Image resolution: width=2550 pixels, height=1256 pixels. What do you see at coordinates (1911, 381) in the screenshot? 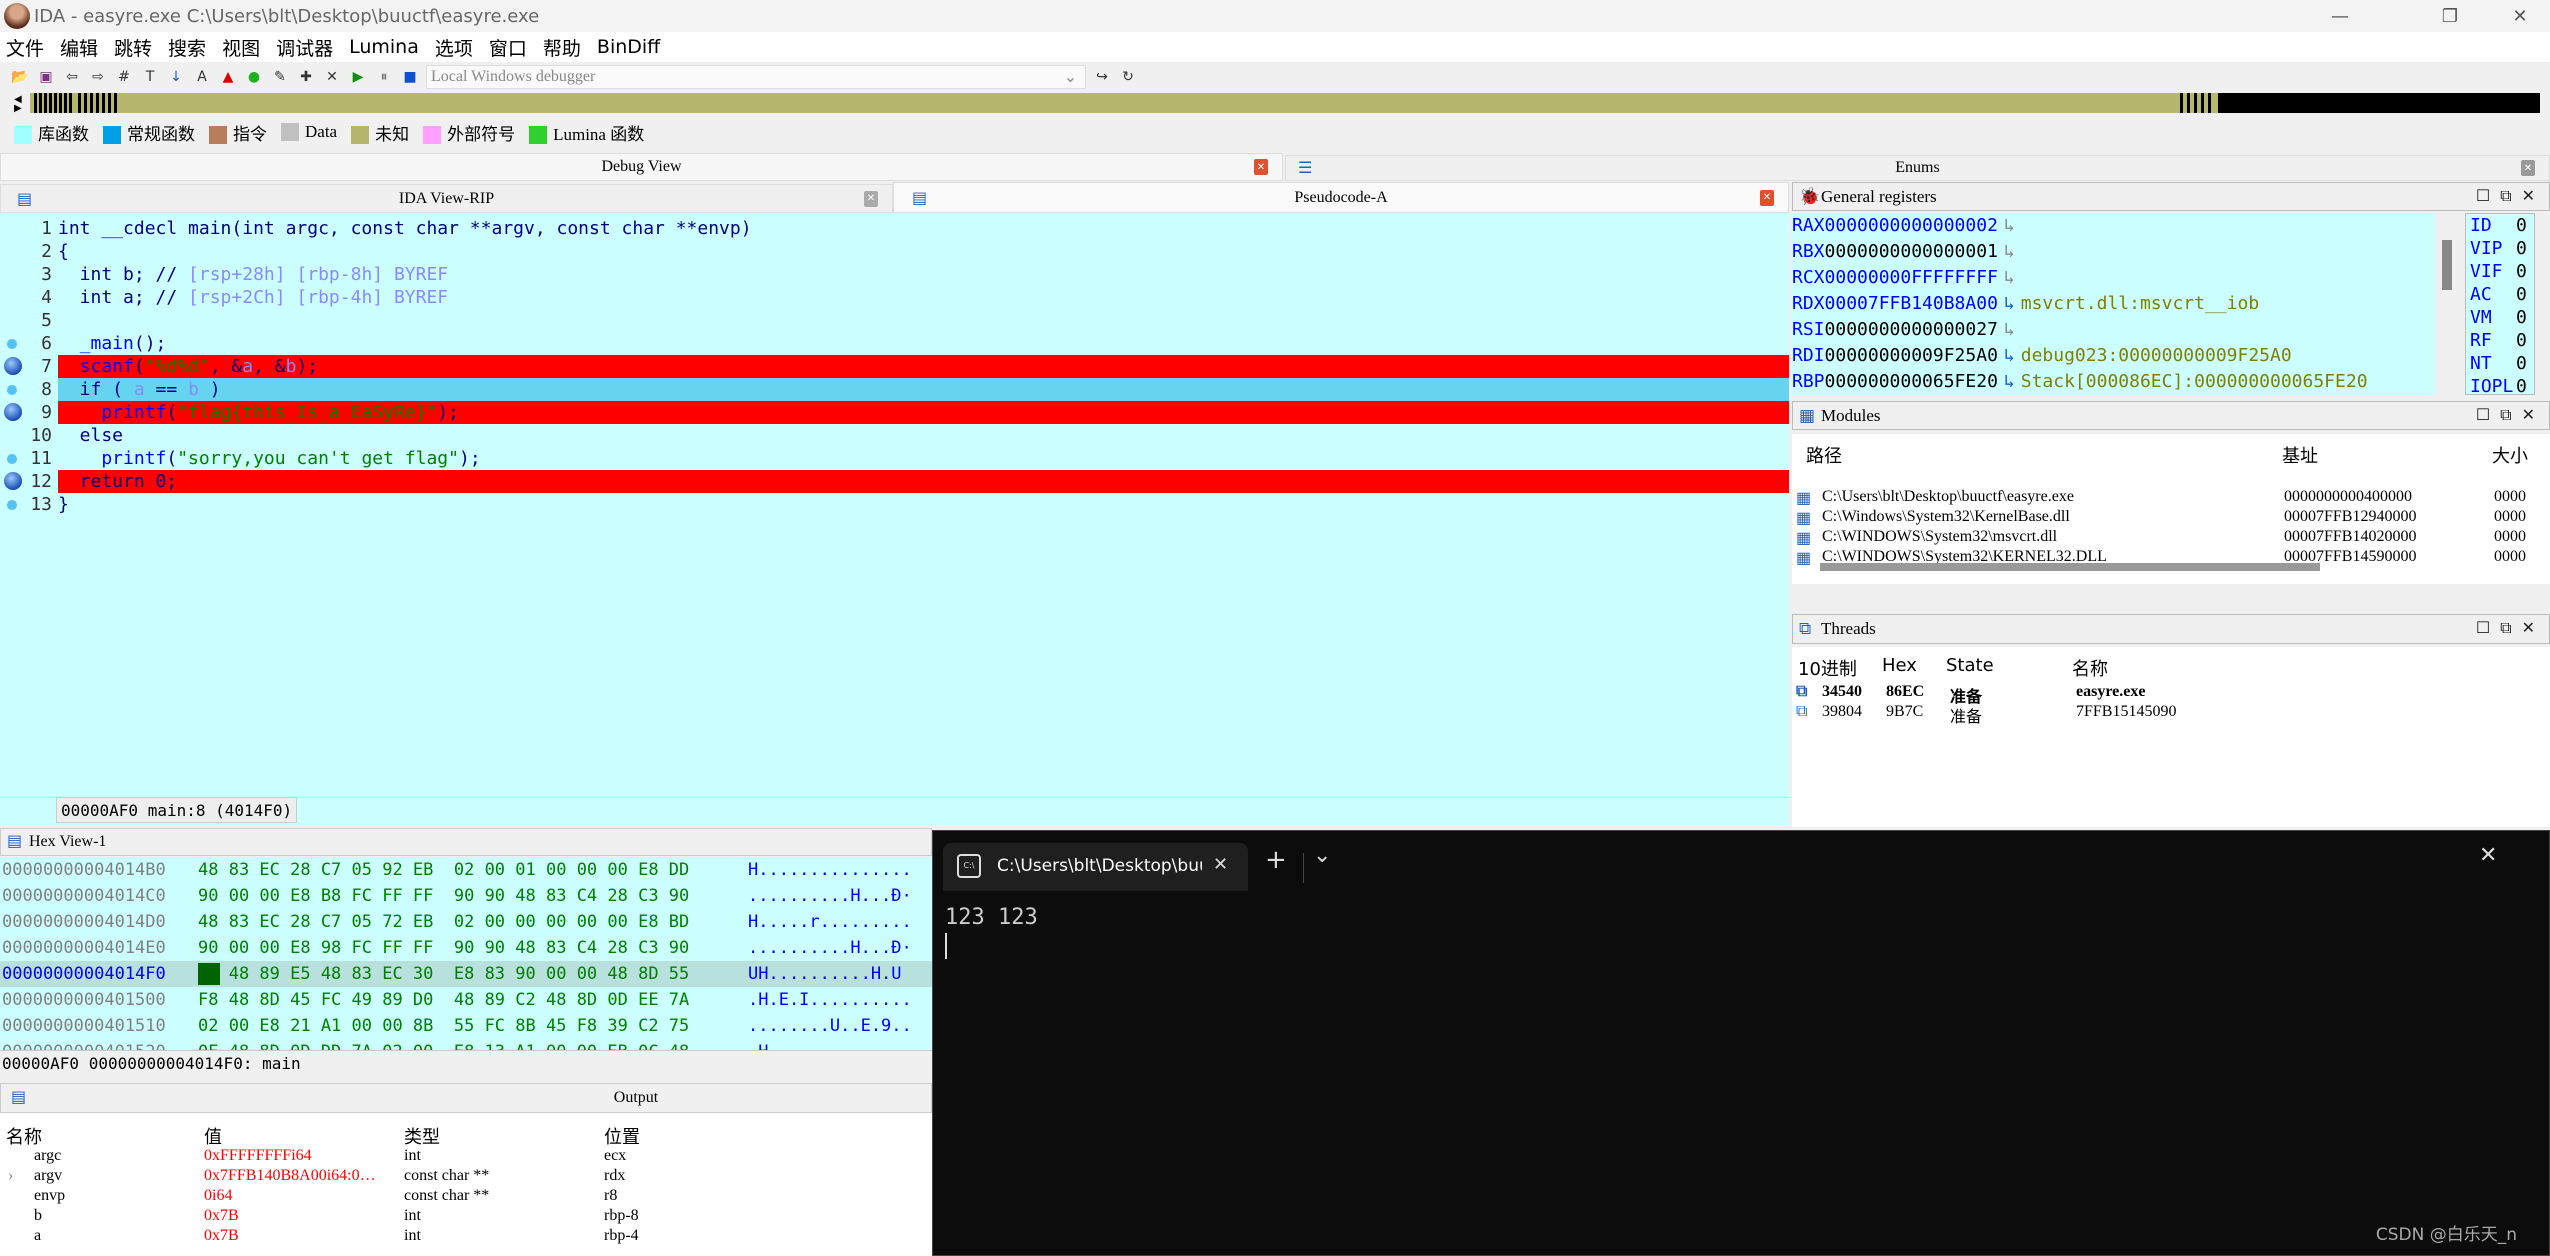
I see `register-value: 000000000065FE20` at bounding box center [1911, 381].